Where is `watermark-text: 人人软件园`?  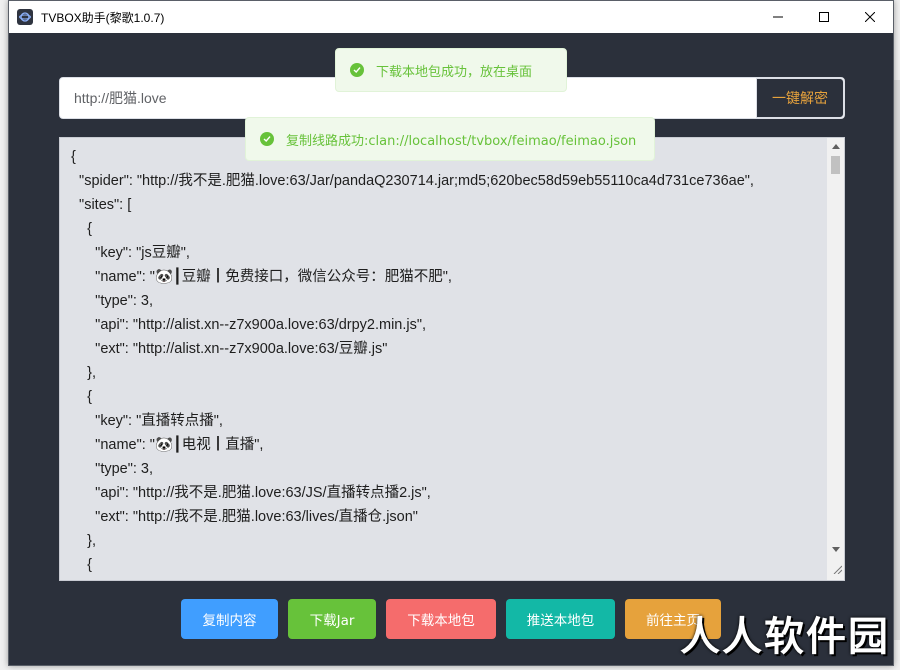 watermark-text: 人人软件园 is located at coordinates (785, 637).